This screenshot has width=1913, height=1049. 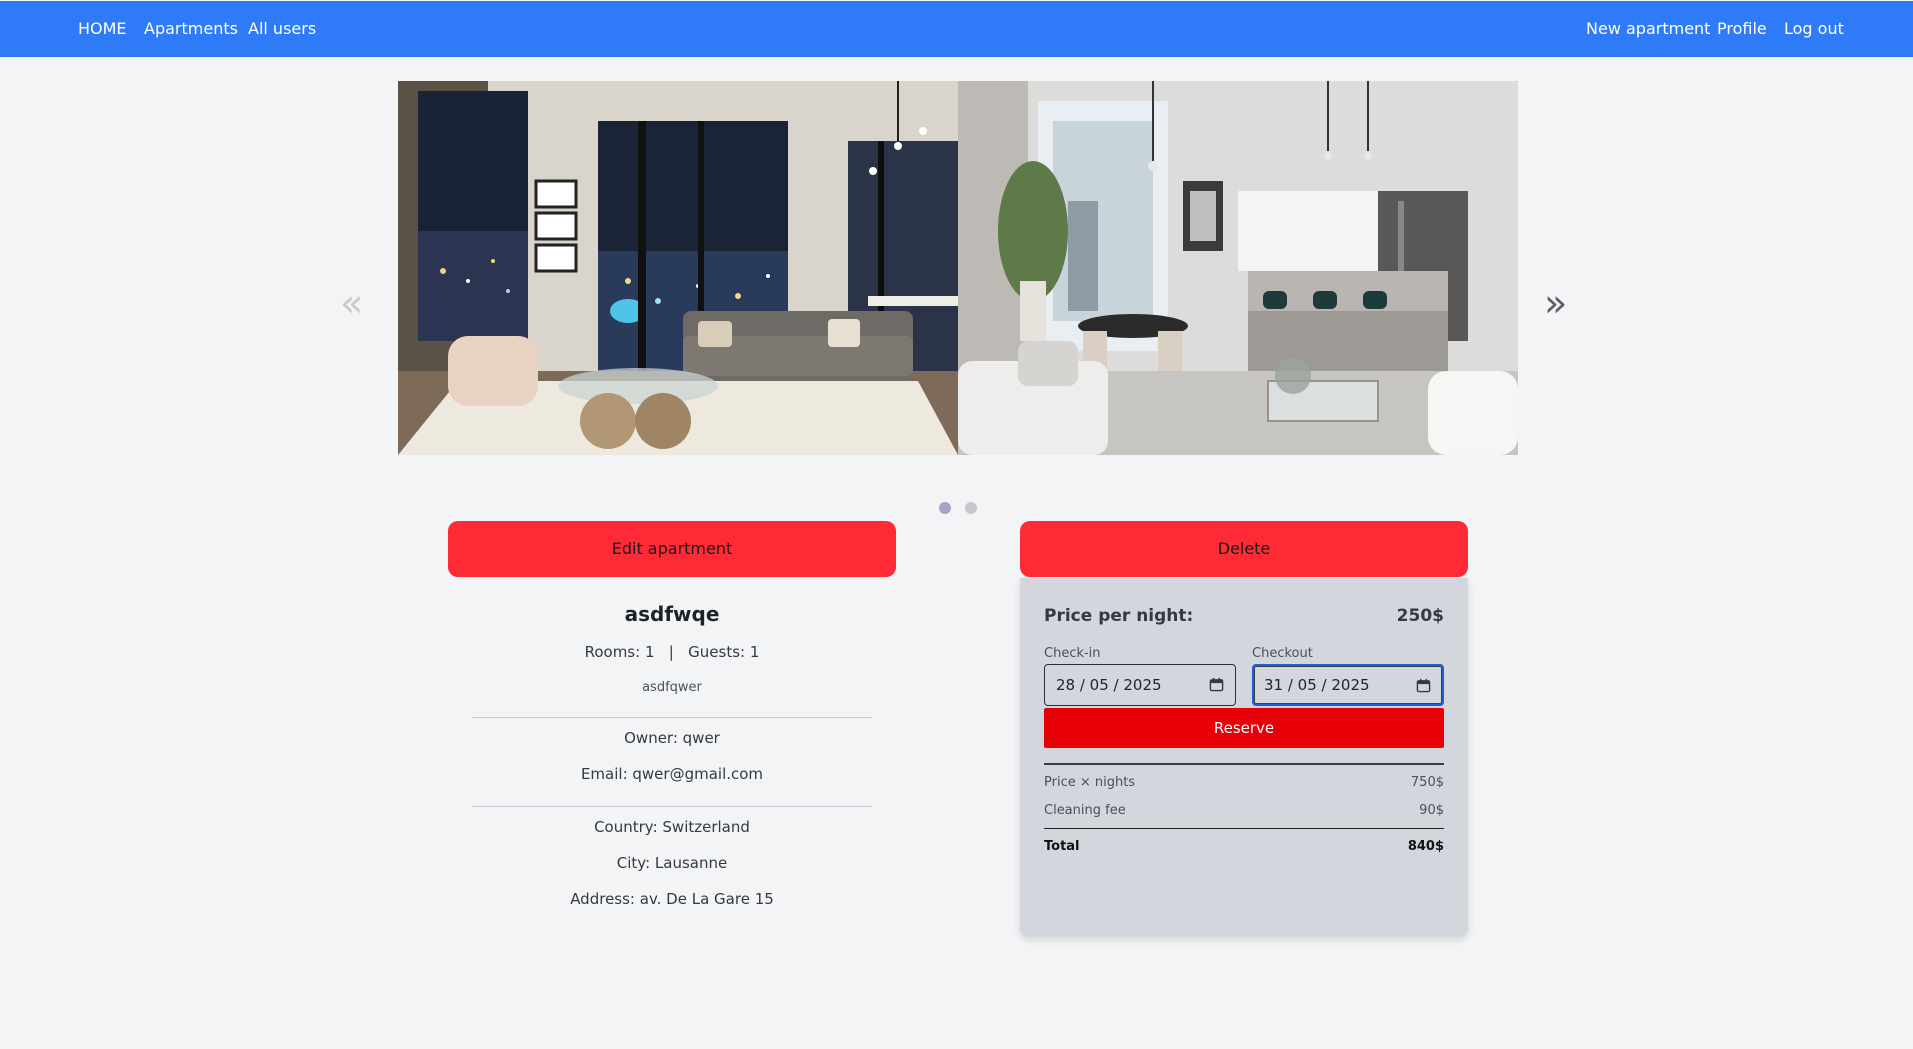 What do you see at coordinates (672, 774) in the screenshot?
I see `owner-email-text: Email: qwer@gmail.com` at bounding box center [672, 774].